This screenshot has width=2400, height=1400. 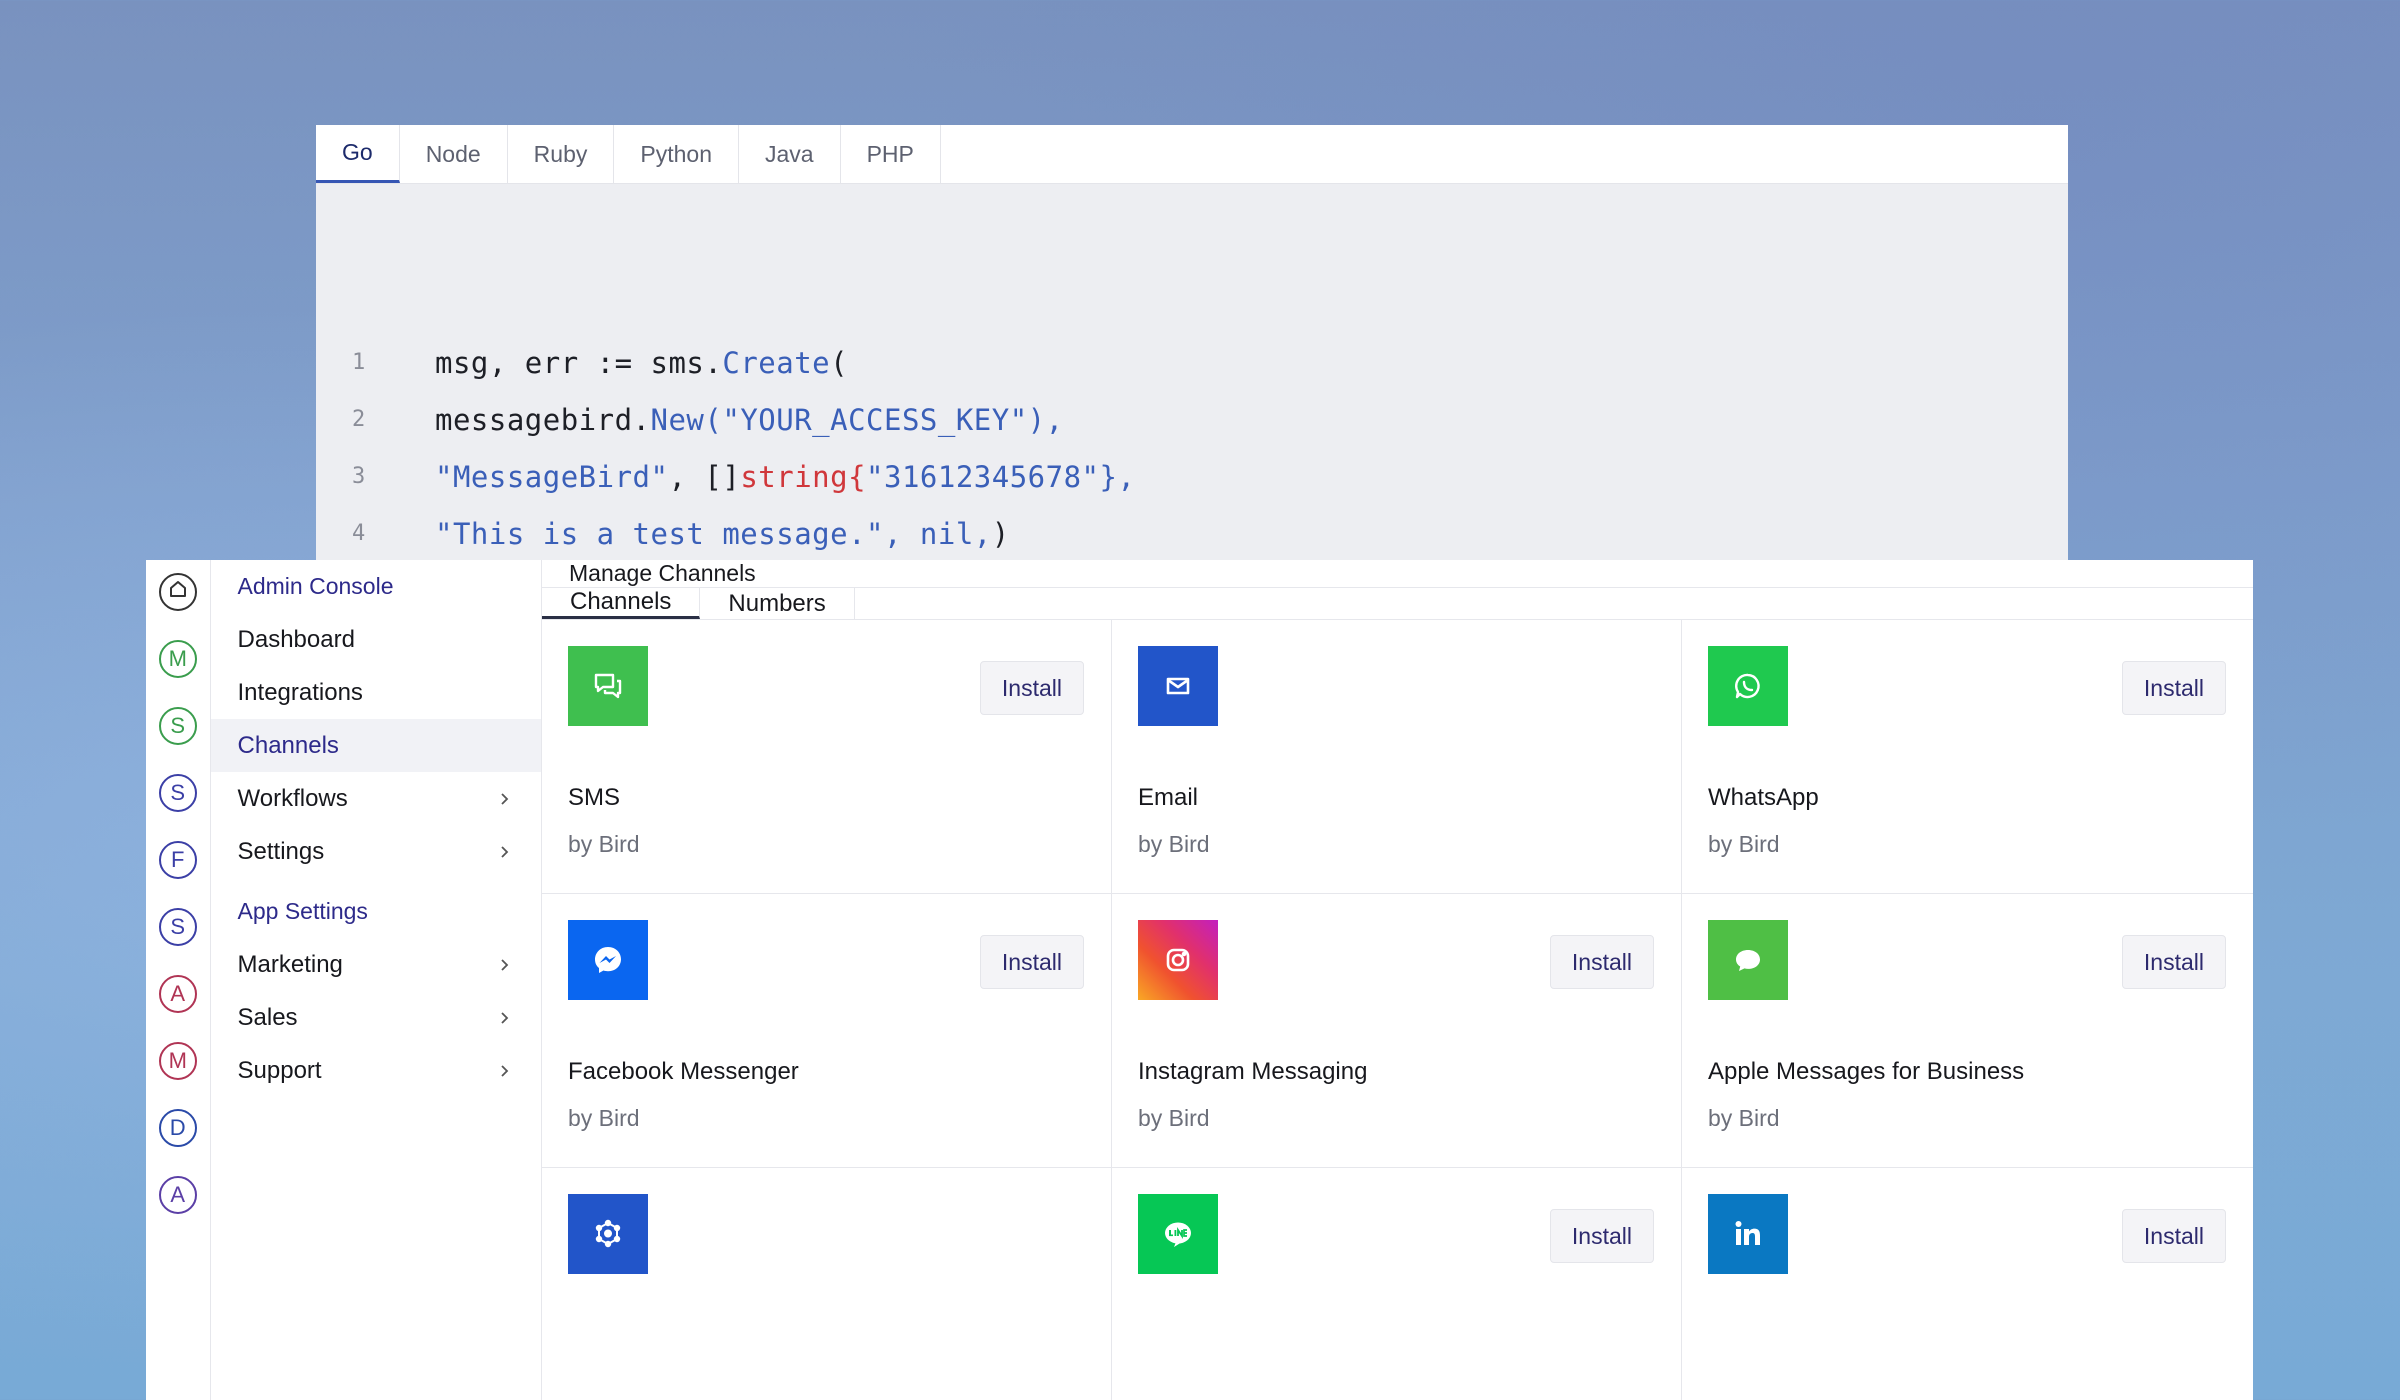 I want to click on sidebar-item-label: Settings, so click(x=281, y=851).